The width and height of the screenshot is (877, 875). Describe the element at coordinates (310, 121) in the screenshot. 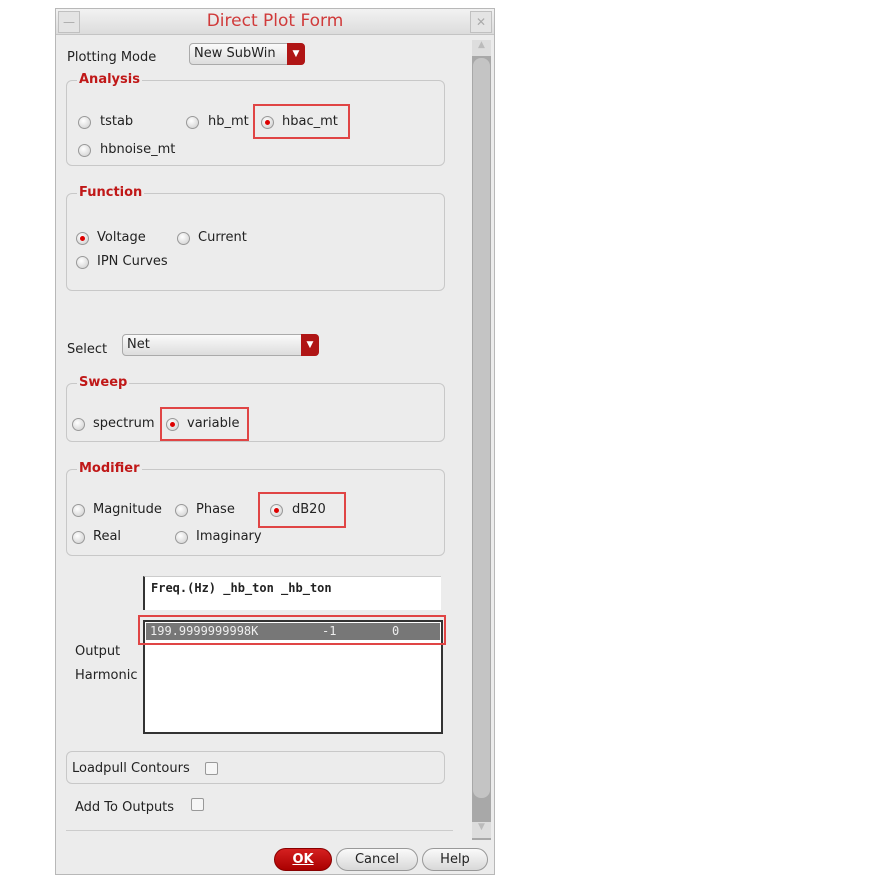

I see `radio-label: hbac_mt` at that location.